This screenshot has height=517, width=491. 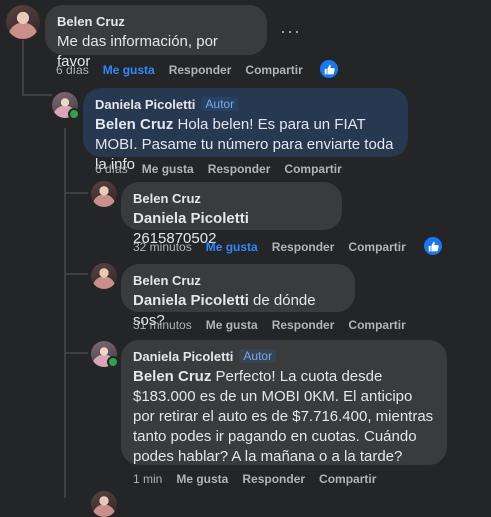 What do you see at coordinates (147, 479) in the screenshot?
I see `timestamp: 1 min` at bounding box center [147, 479].